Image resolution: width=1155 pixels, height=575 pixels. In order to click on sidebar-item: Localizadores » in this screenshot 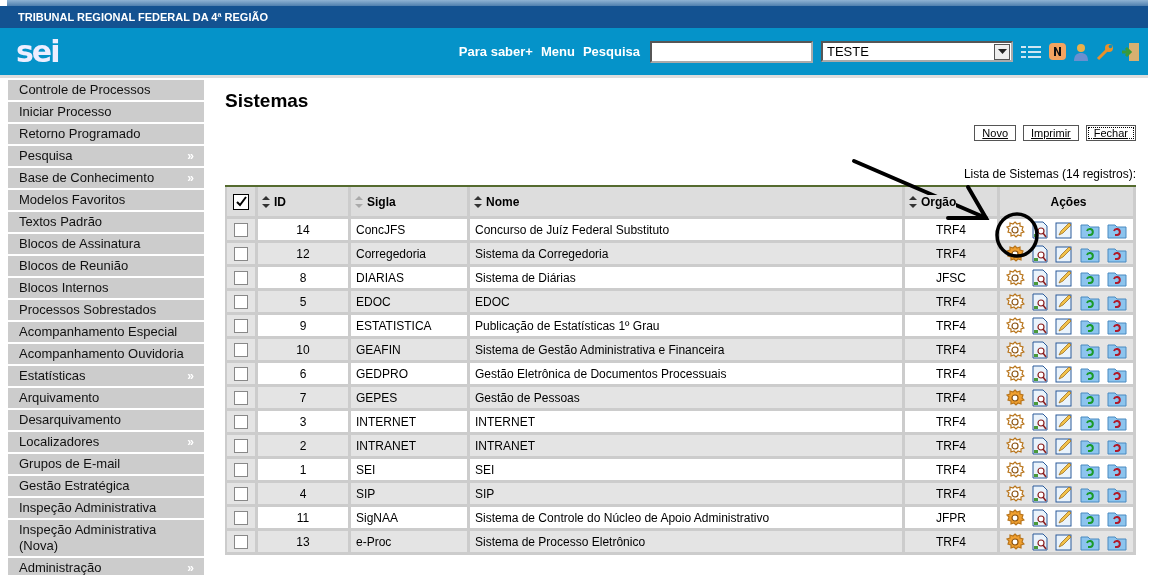, I will do `click(106, 442)`.